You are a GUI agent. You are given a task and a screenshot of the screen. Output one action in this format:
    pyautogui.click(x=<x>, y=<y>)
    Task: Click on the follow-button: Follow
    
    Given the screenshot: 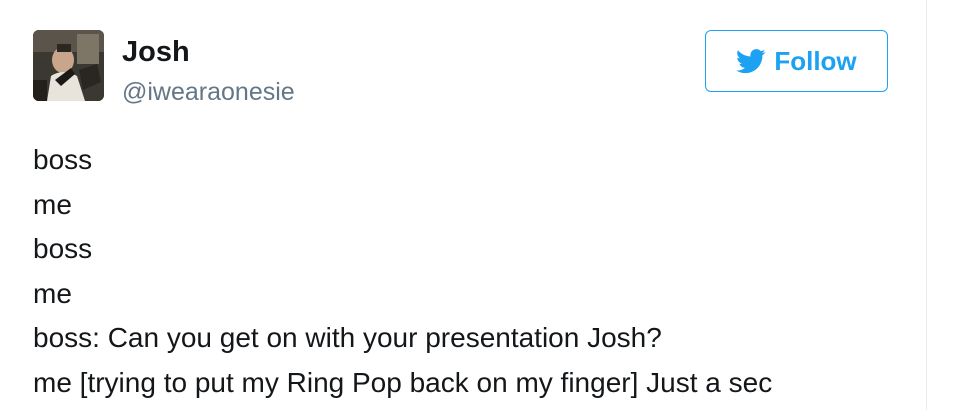 What is the action you would take?
    pyautogui.click(x=796, y=61)
    